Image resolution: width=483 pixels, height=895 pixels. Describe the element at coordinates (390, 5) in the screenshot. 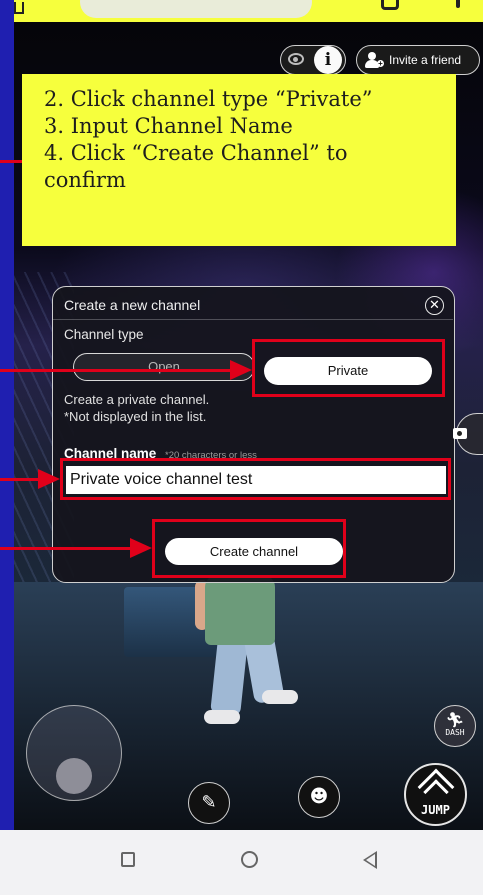

I see `tabs-icon` at that location.